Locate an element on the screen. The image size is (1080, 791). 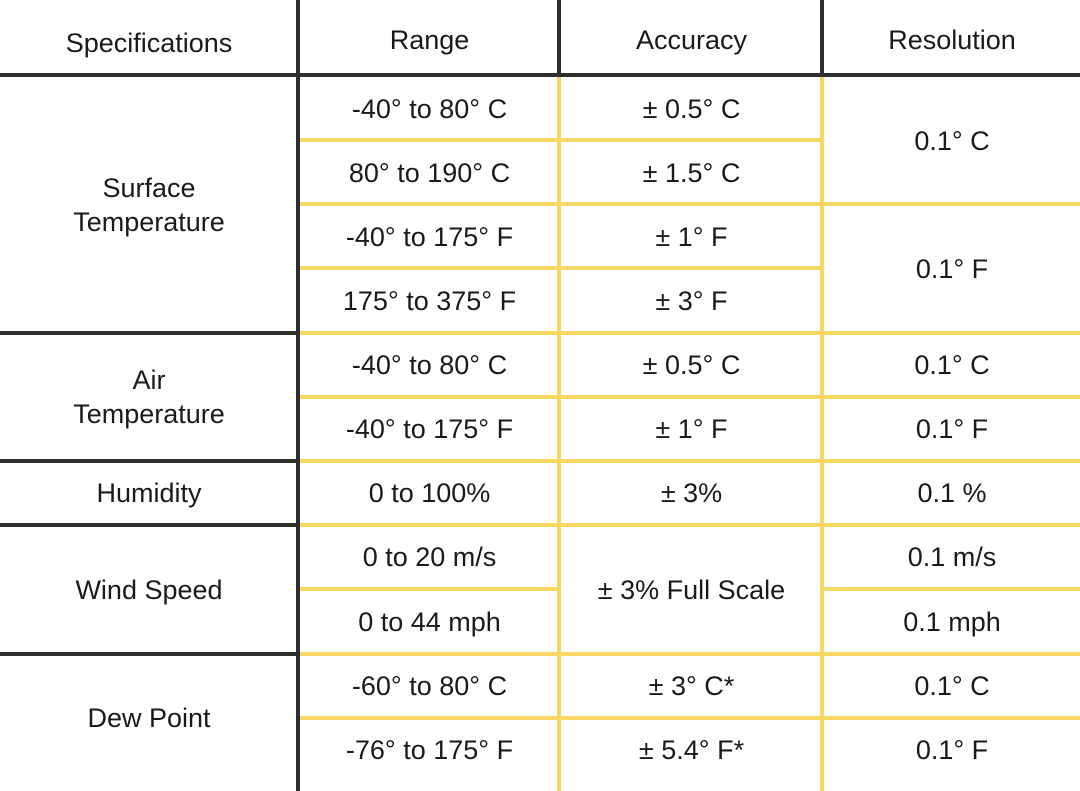
resolution-cell: 0.1 m/s is located at coordinates (952, 557).